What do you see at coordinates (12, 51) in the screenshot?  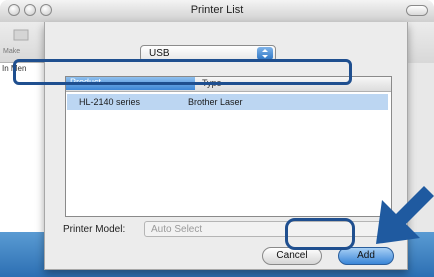 I see `make-default-label: Make` at bounding box center [12, 51].